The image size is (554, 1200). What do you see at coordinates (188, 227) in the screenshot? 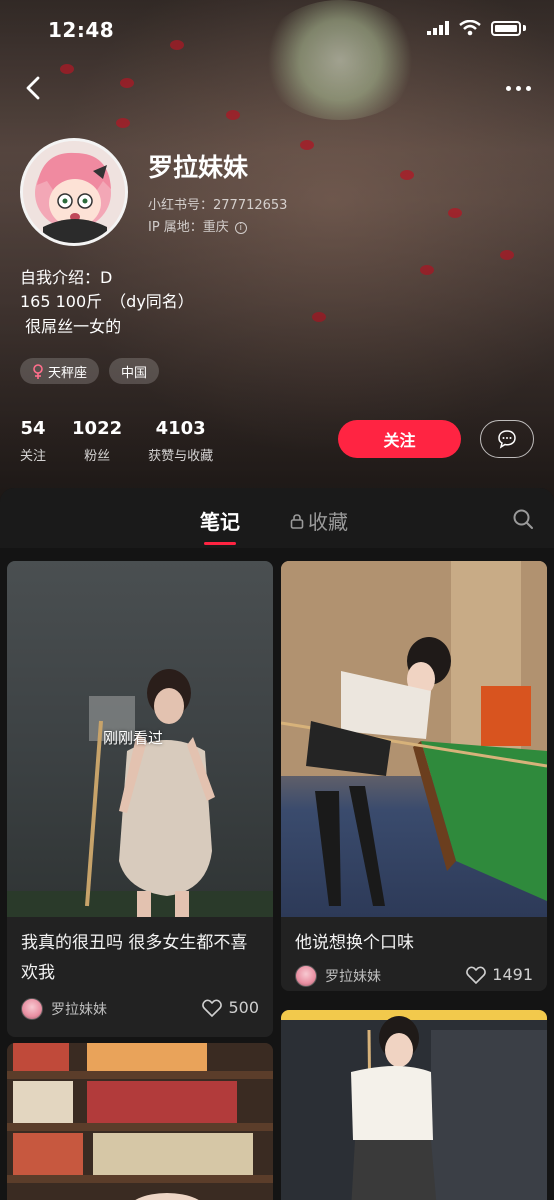
I see `ip-location: IP 属地：重庆` at bounding box center [188, 227].